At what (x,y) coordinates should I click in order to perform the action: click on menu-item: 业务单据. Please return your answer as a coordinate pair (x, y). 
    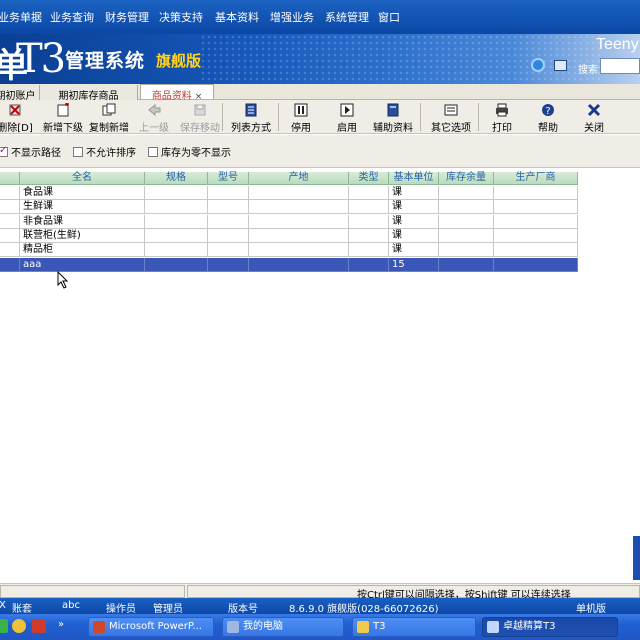
    Looking at the image, I should click on (23, 17).